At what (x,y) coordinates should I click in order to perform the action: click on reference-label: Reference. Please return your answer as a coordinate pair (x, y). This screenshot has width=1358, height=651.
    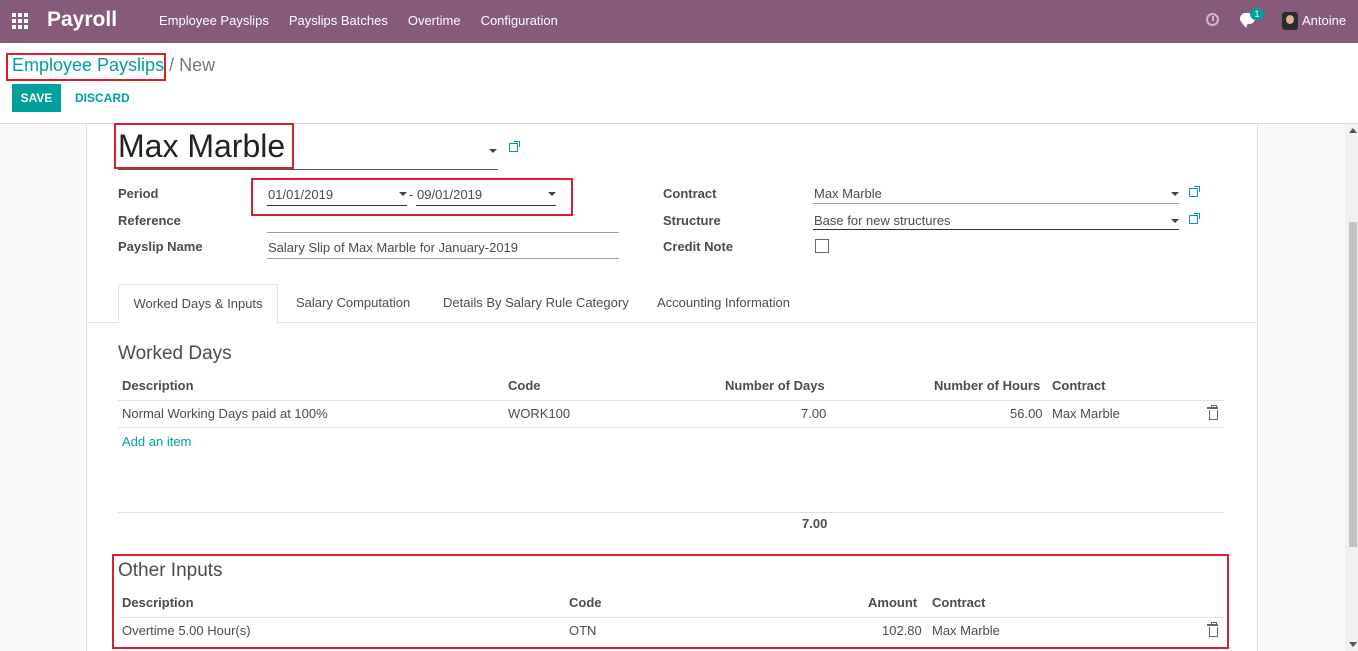
    Looking at the image, I should click on (149, 220).